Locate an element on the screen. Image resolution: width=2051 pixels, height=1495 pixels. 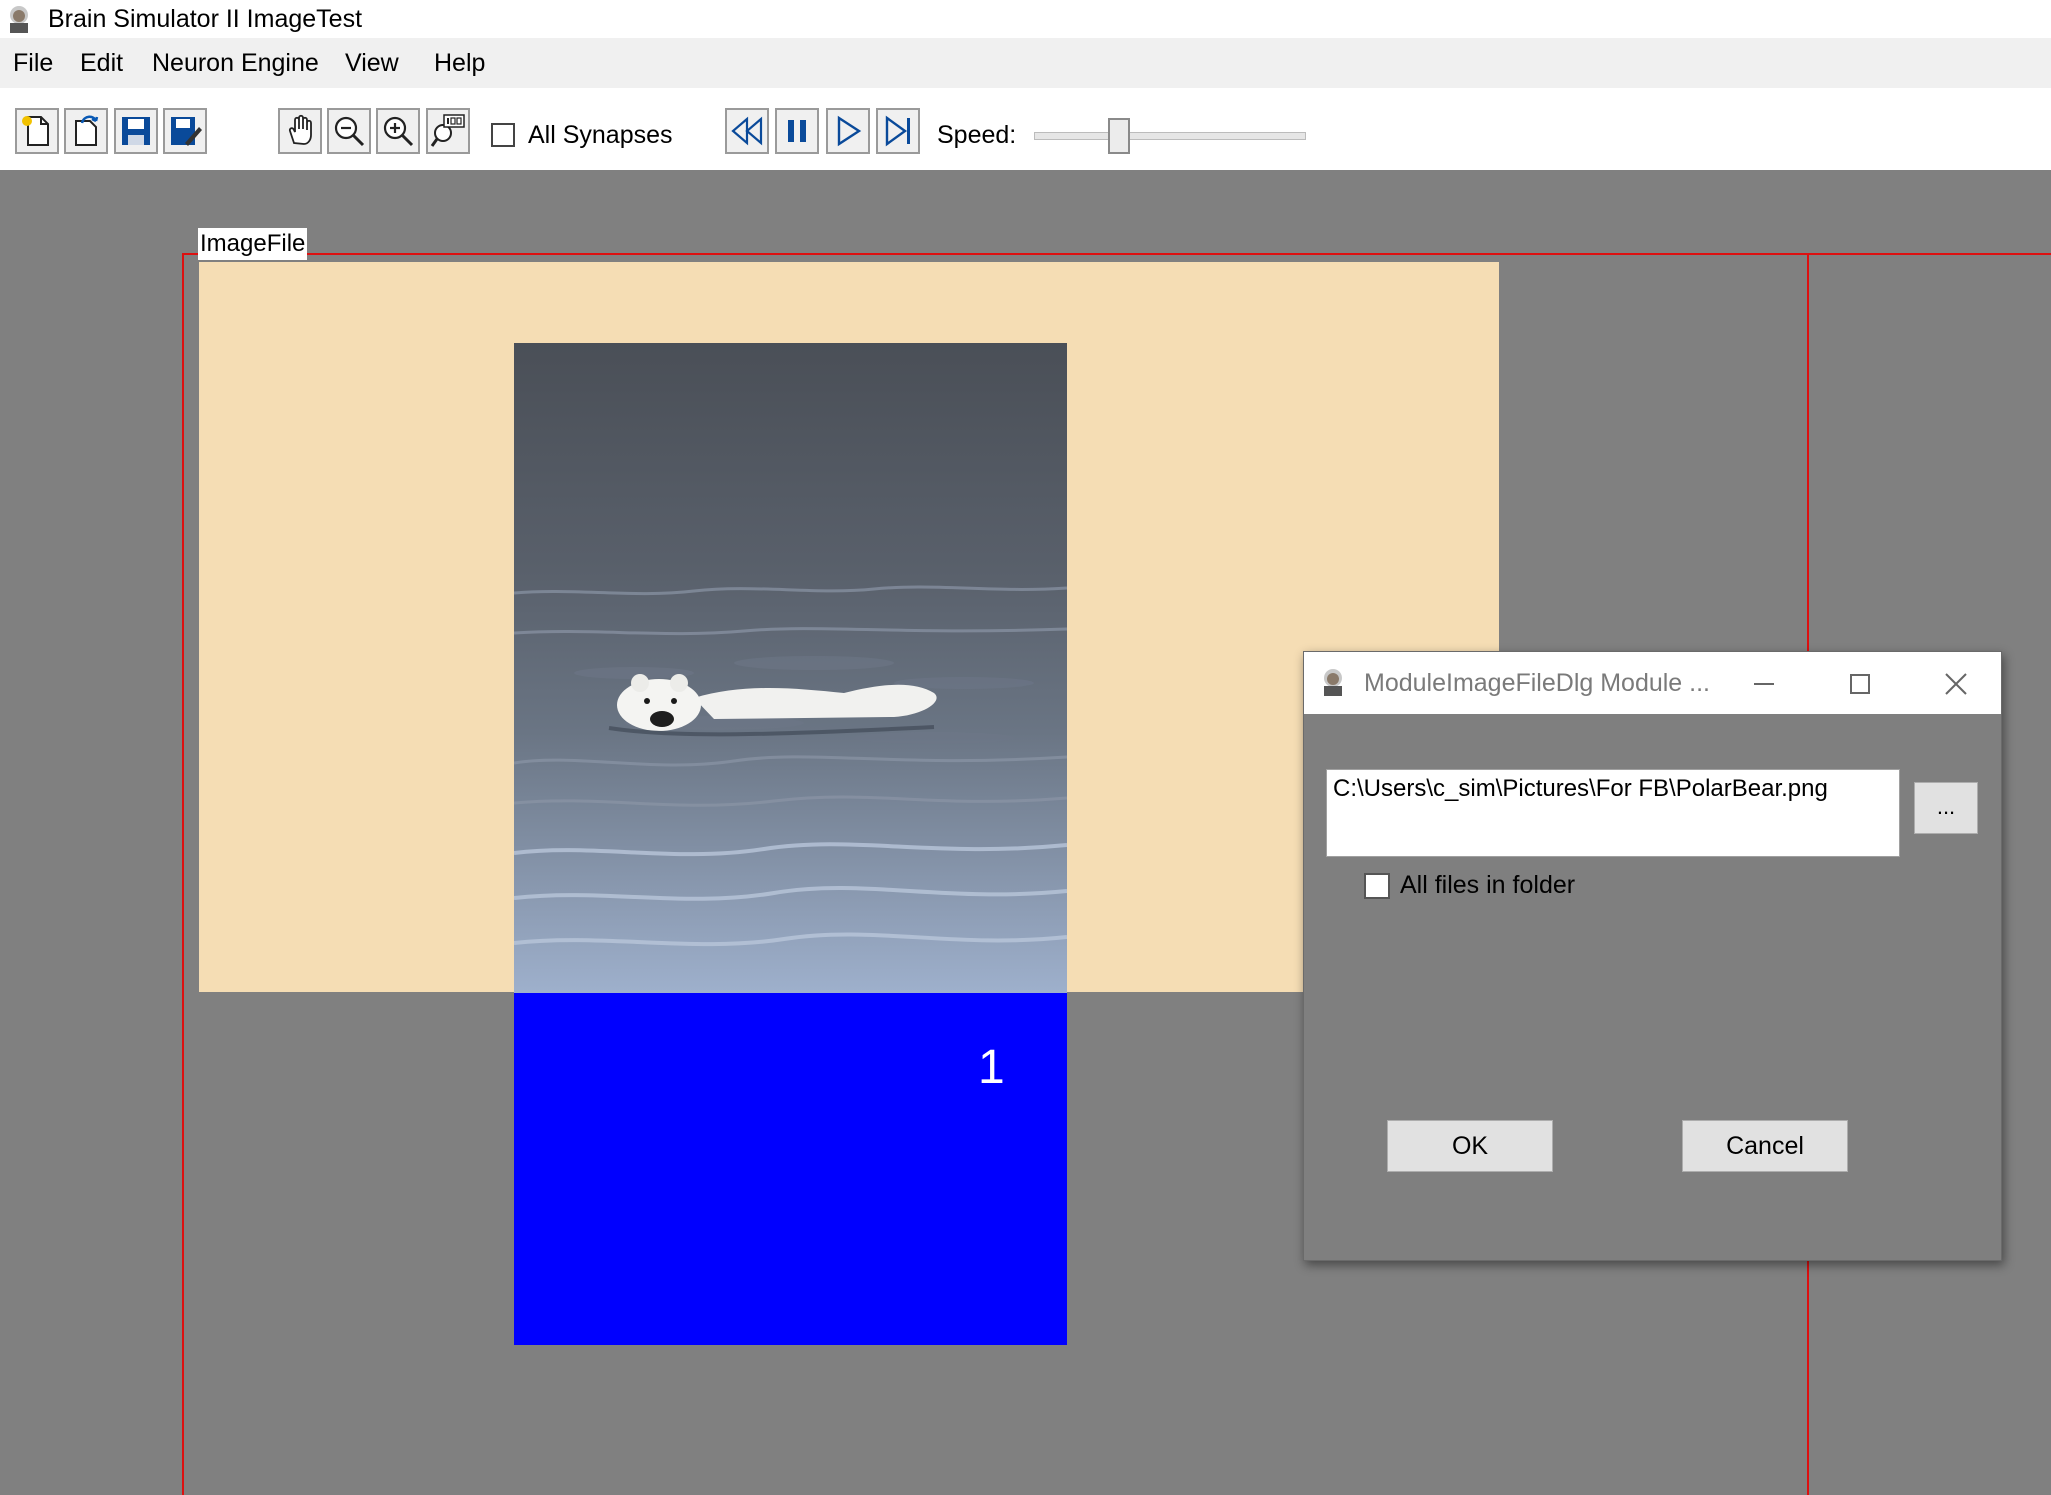
pause-icon is located at coordinates (797, 131).